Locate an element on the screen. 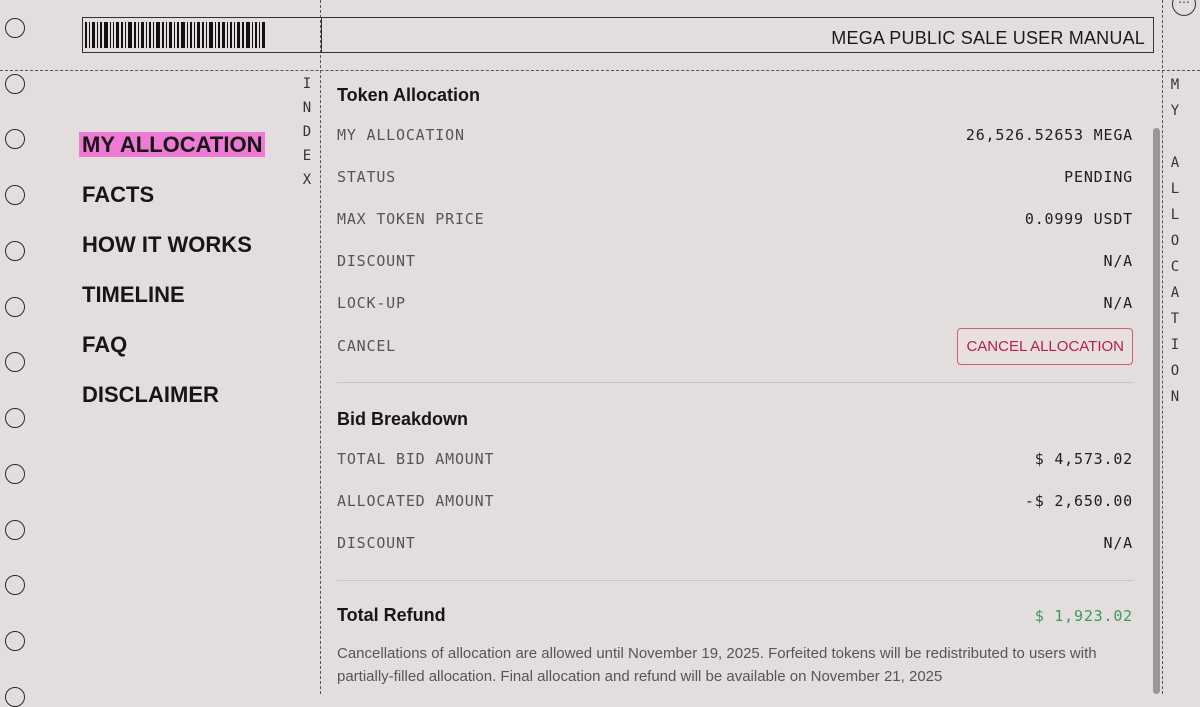 The width and height of the screenshot is (1200, 707). header-bar: MEGA PUBLIC SALE USER MANUAL is located at coordinates (618, 35).